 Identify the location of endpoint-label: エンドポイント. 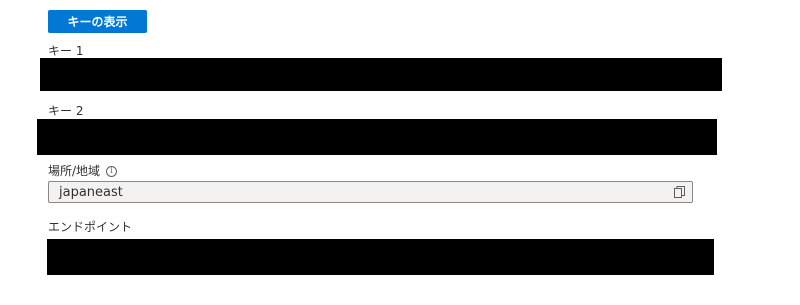
(90, 227).